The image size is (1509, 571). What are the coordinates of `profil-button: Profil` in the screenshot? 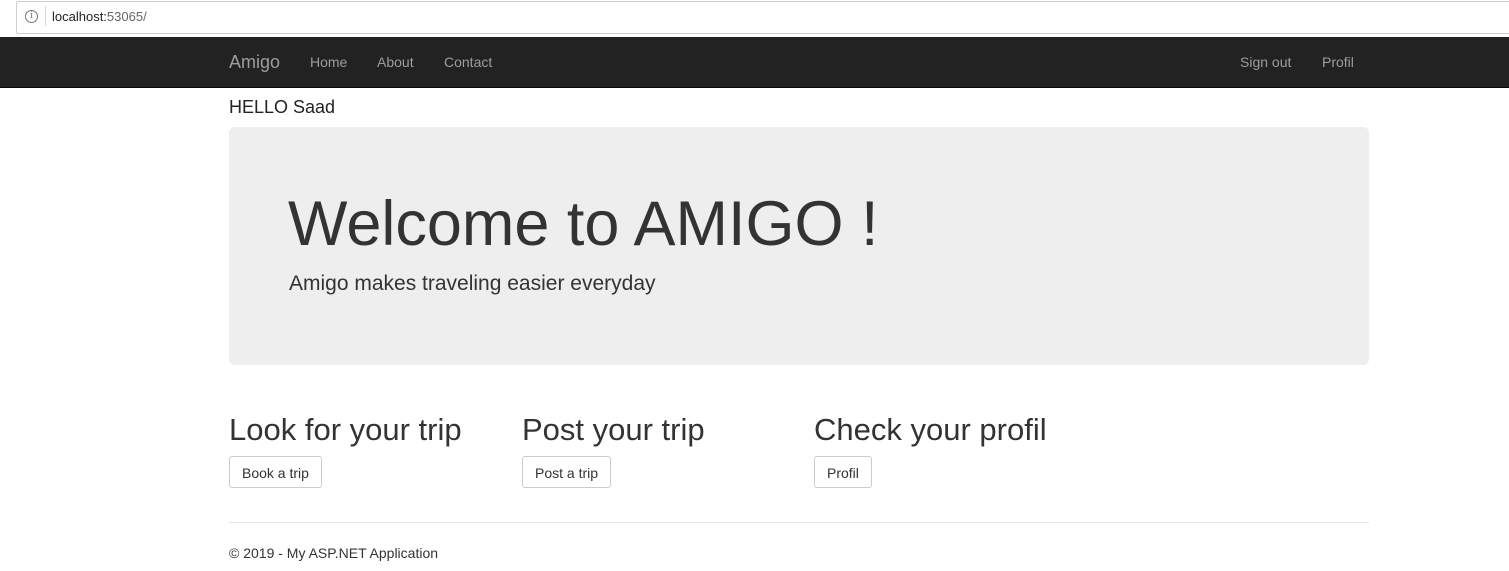 It's located at (843, 472).